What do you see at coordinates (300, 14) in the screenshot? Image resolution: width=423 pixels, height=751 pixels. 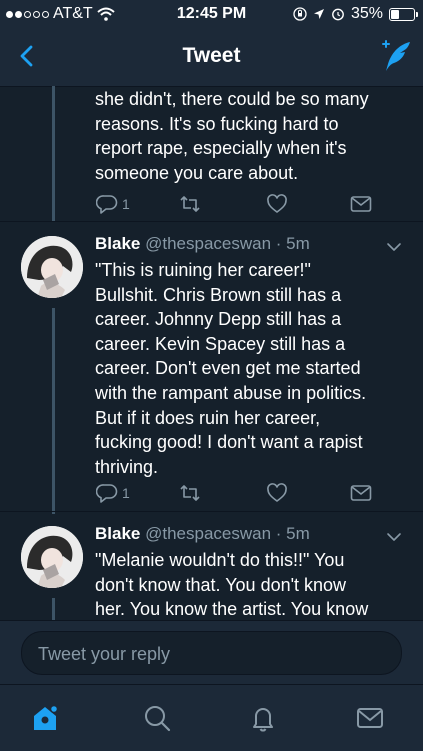 I see `rotation-lock-icon` at bounding box center [300, 14].